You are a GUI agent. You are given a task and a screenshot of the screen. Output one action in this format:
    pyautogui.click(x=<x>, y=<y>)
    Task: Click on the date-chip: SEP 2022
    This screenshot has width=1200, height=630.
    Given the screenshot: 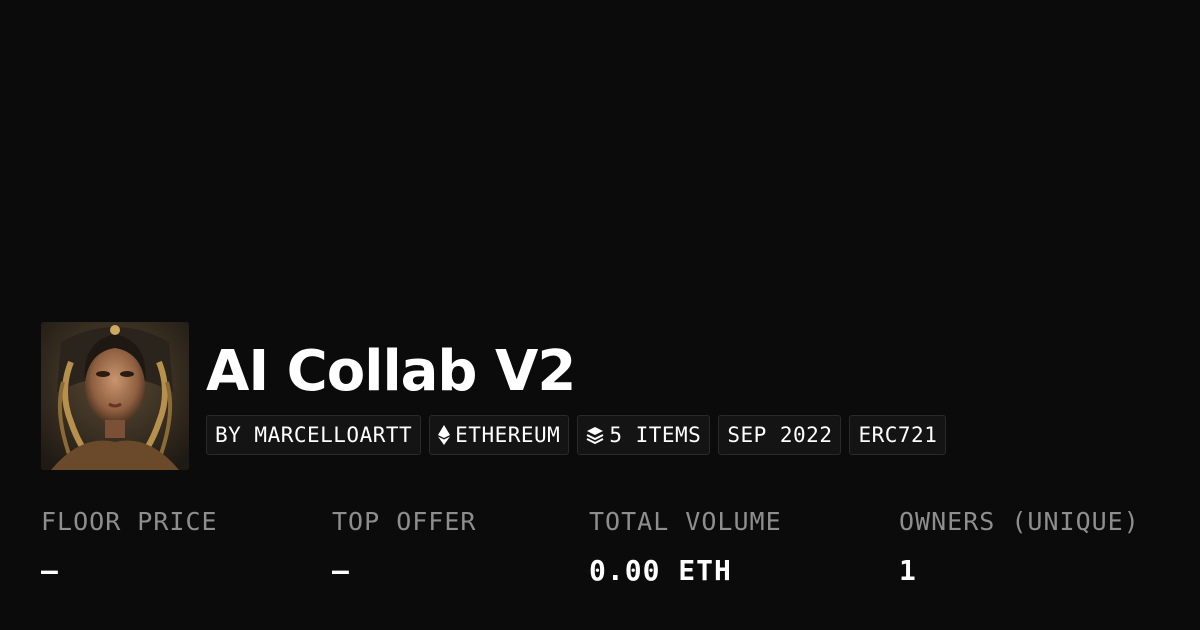 What is the action you would take?
    pyautogui.click(x=780, y=435)
    